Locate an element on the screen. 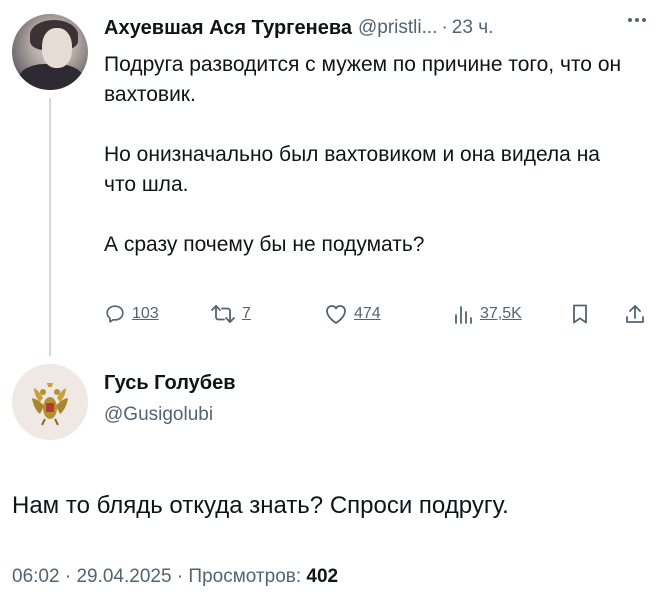 This screenshot has height=600, width=658. reply-author-avatar is located at coordinates (50, 402).